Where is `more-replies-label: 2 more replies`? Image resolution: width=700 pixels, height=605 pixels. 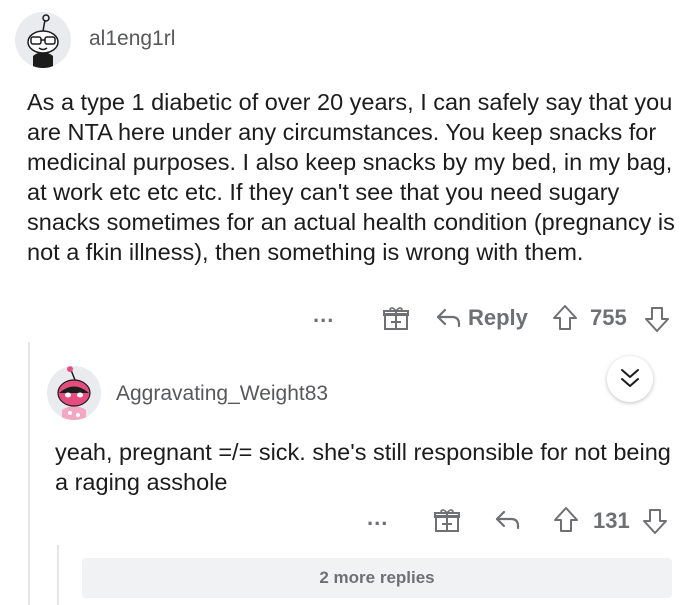 more-replies-label: 2 more replies is located at coordinates (377, 577).